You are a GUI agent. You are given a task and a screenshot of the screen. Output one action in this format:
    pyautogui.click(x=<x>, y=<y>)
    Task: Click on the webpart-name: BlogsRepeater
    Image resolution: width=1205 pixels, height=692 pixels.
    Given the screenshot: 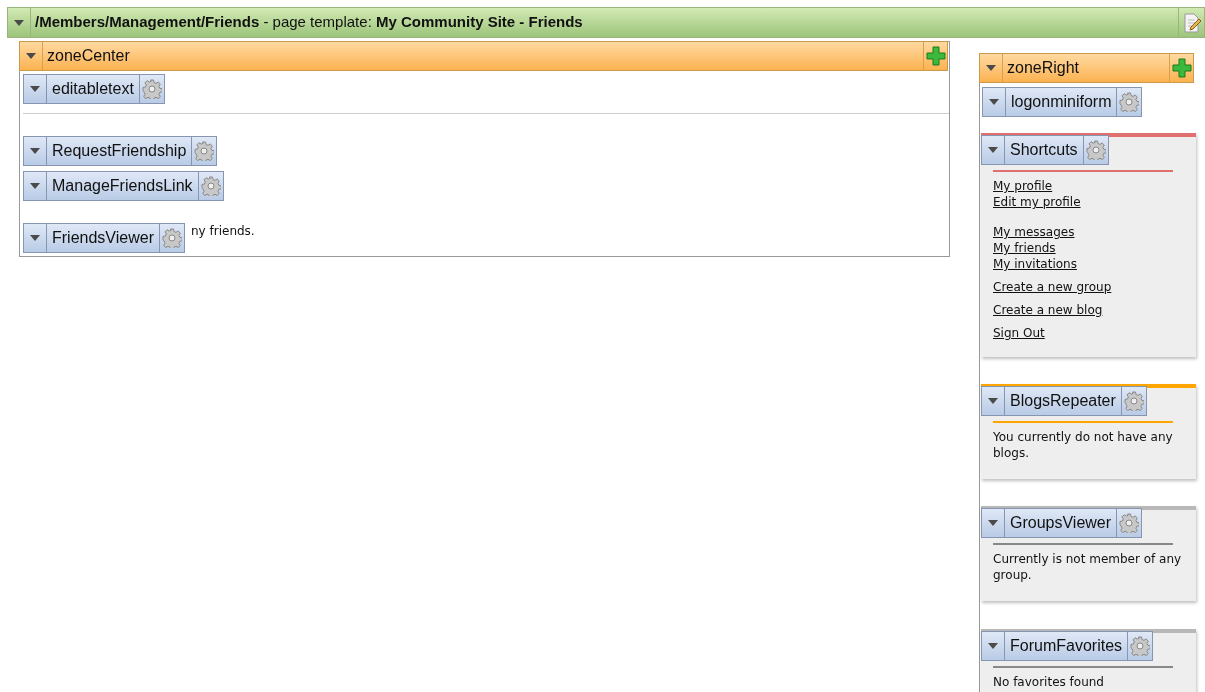 What is the action you would take?
    pyautogui.click(x=1063, y=401)
    